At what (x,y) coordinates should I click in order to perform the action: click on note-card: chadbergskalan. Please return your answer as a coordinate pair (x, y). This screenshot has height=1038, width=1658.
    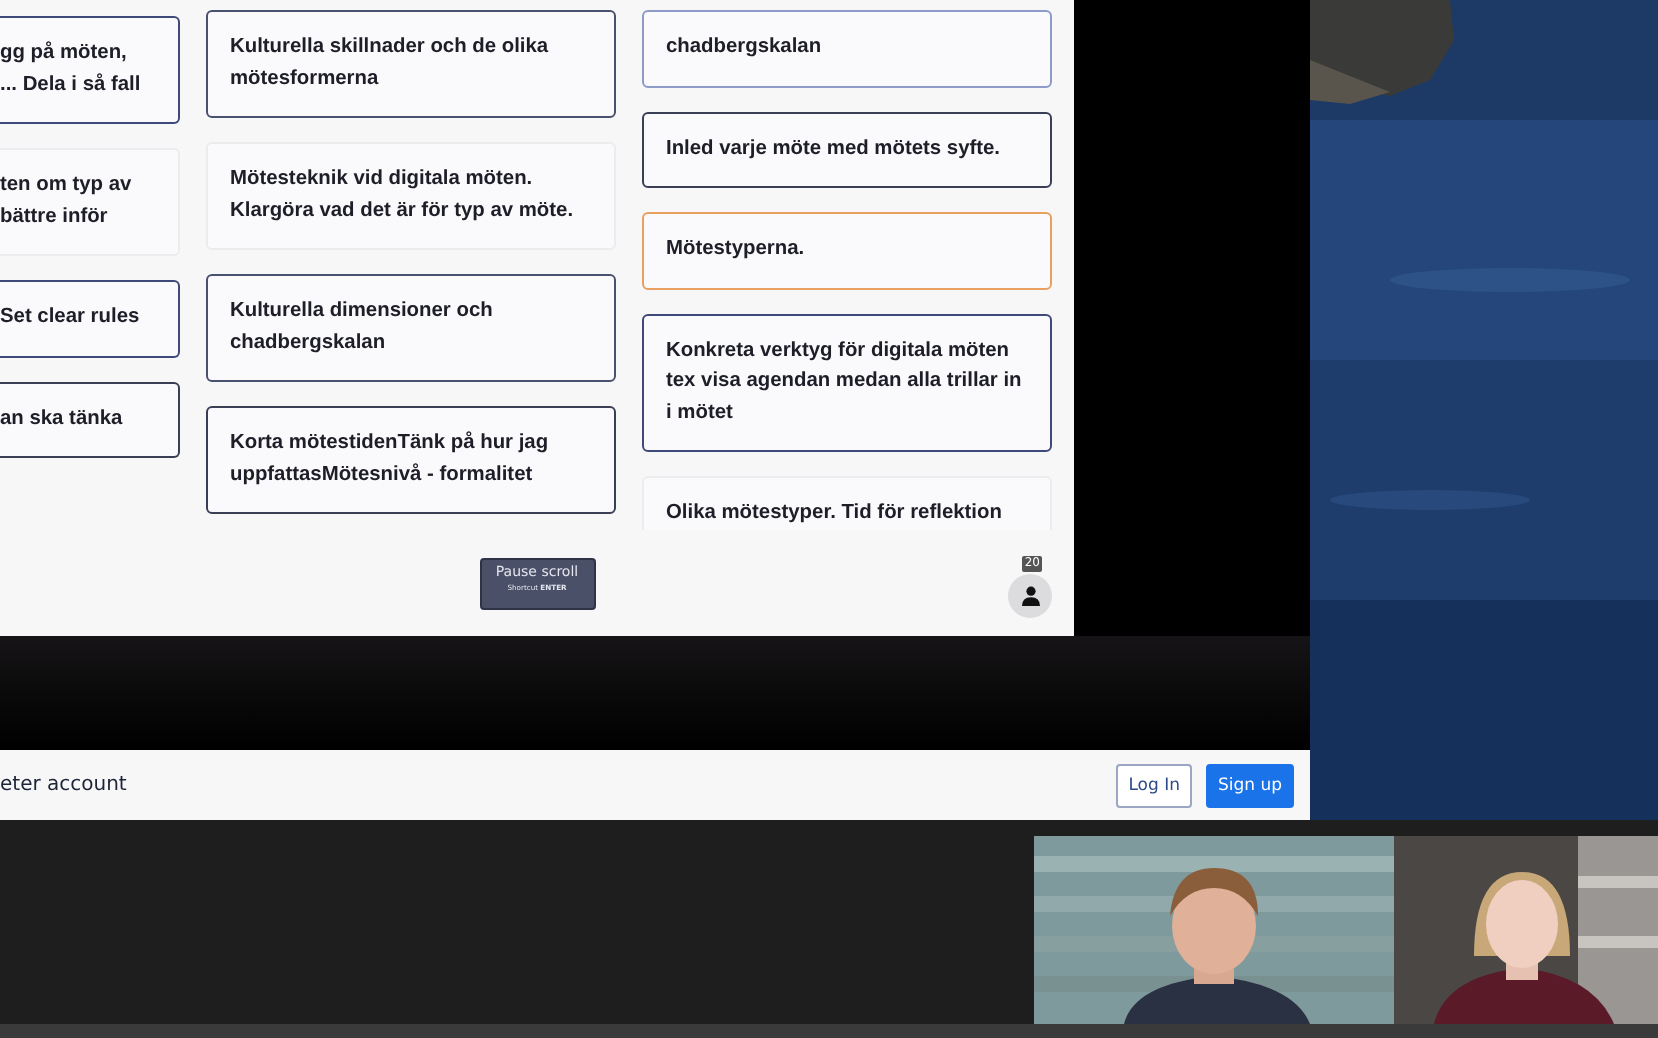
    Looking at the image, I should click on (847, 48).